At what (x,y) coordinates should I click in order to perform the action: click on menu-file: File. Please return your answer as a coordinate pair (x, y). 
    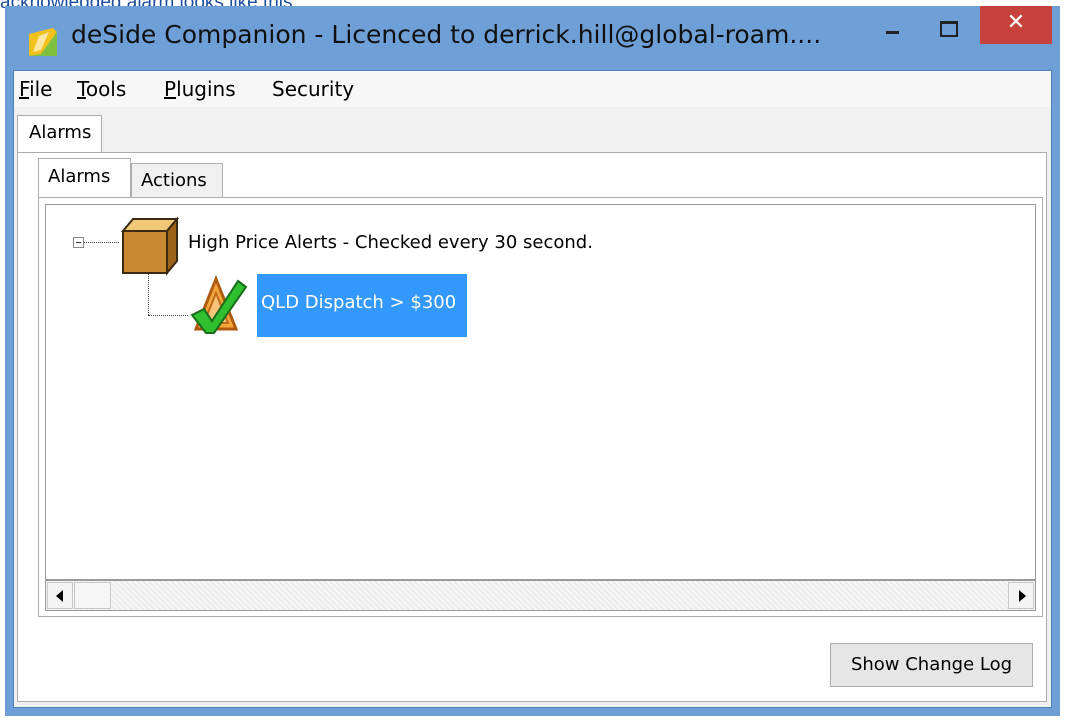
    Looking at the image, I should click on (35, 89).